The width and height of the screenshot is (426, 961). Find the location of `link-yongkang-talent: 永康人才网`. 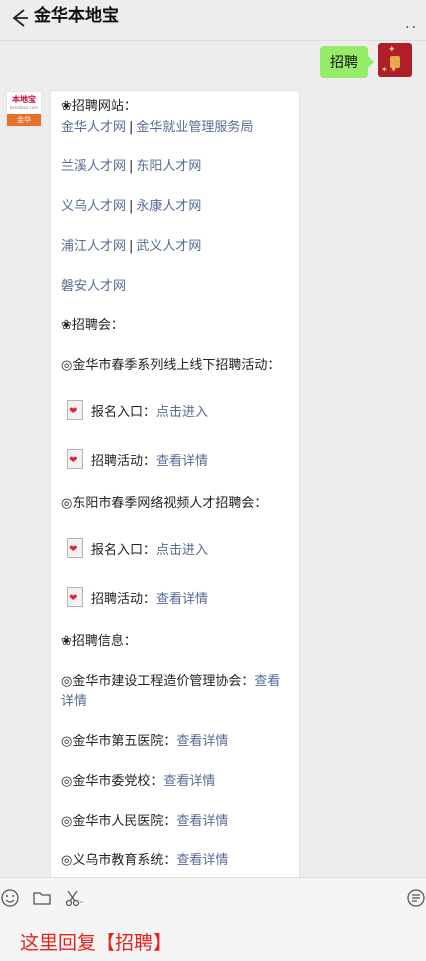

link-yongkang-talent: 永康人才网 is located at coordinates (168, 206).